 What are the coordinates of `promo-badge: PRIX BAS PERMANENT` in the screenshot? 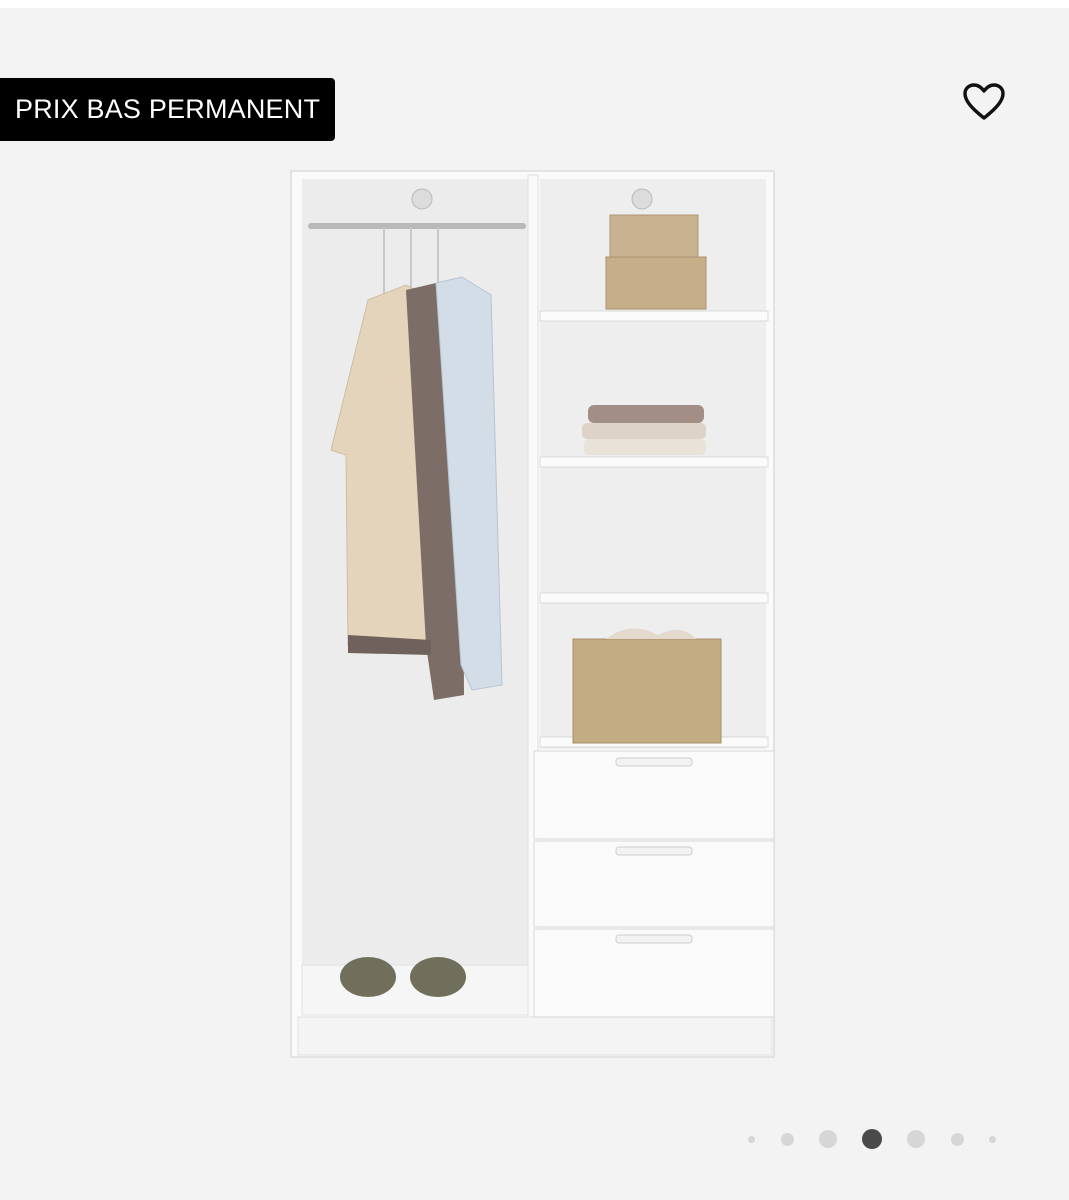 It's located at (168, 109).